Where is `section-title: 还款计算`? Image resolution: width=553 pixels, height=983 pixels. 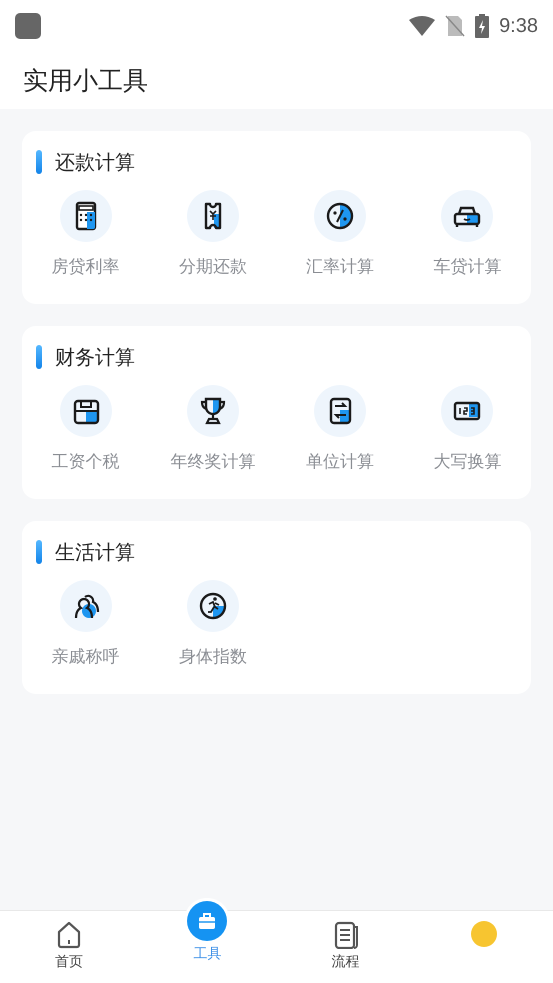
section-title: 还款计算 is located at coordinates (95, 162).